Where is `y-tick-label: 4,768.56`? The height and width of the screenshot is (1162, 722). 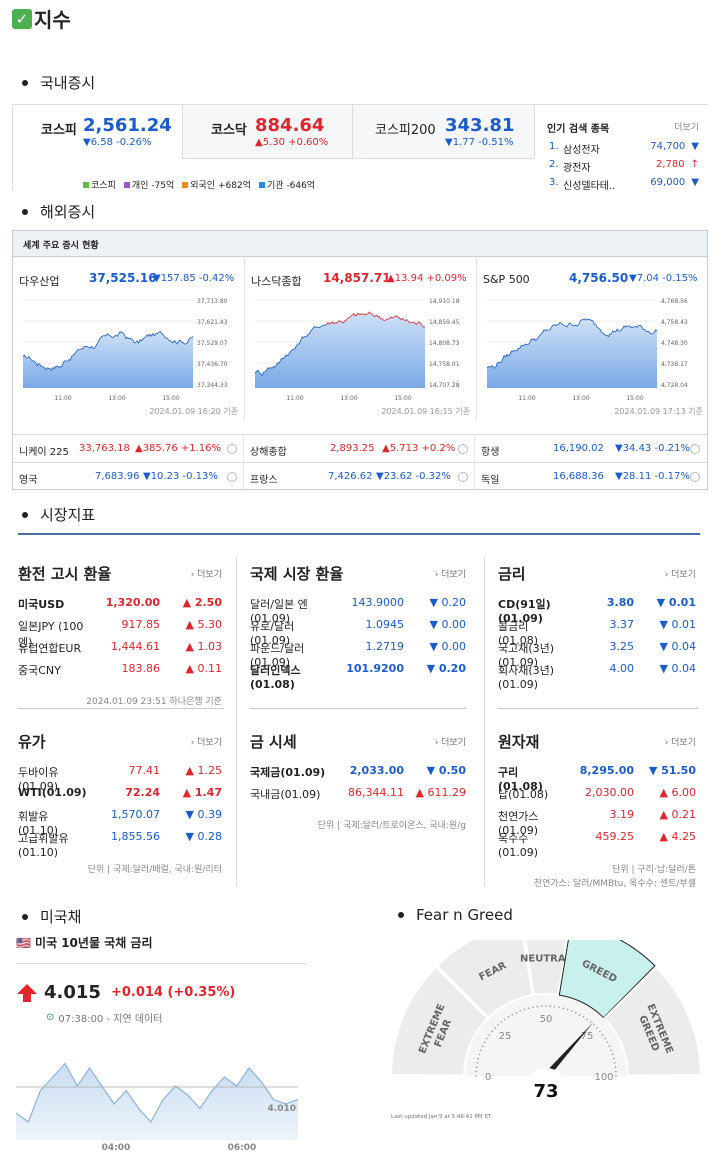 y-tick-label: 4,768.56 is located at coordinates (674, 301).